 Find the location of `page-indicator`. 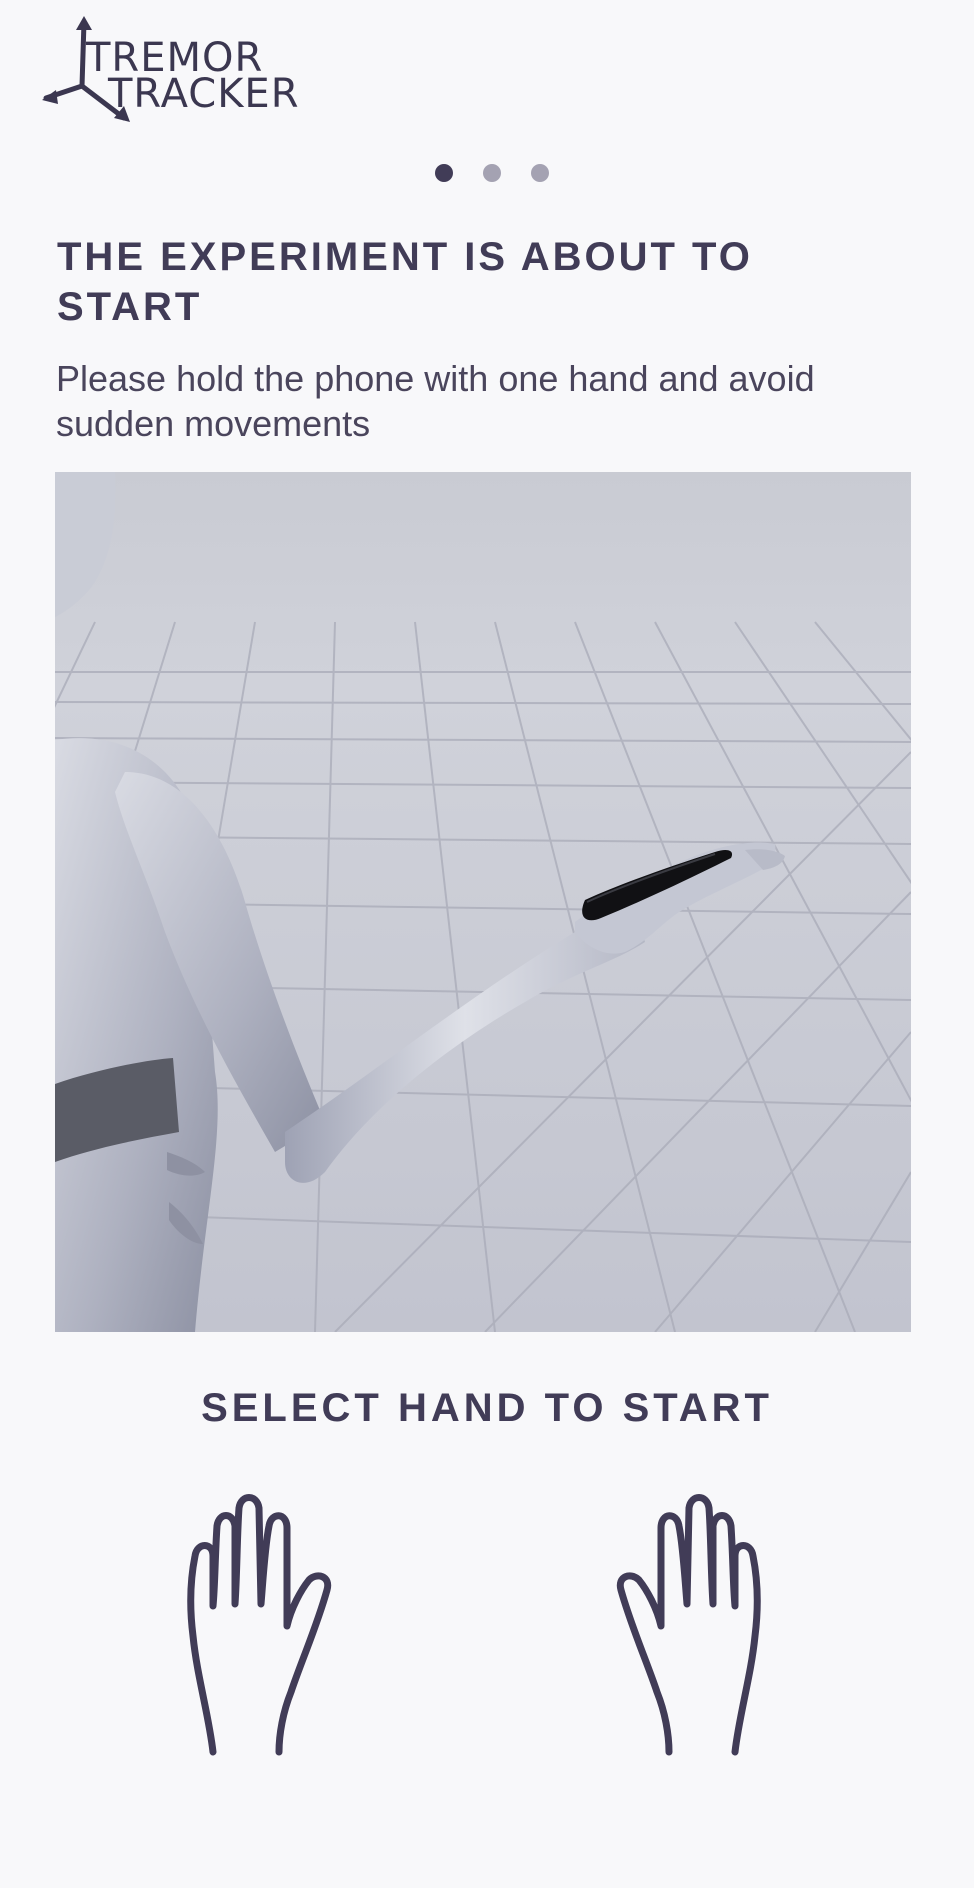

page-indicator is located at coordinates (487, 174).